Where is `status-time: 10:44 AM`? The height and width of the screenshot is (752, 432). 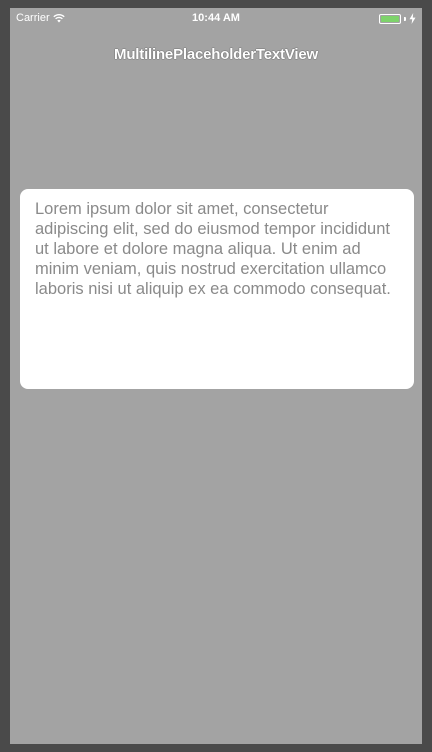 status-time: 10:44 AM is located at coordinates (216, 18).